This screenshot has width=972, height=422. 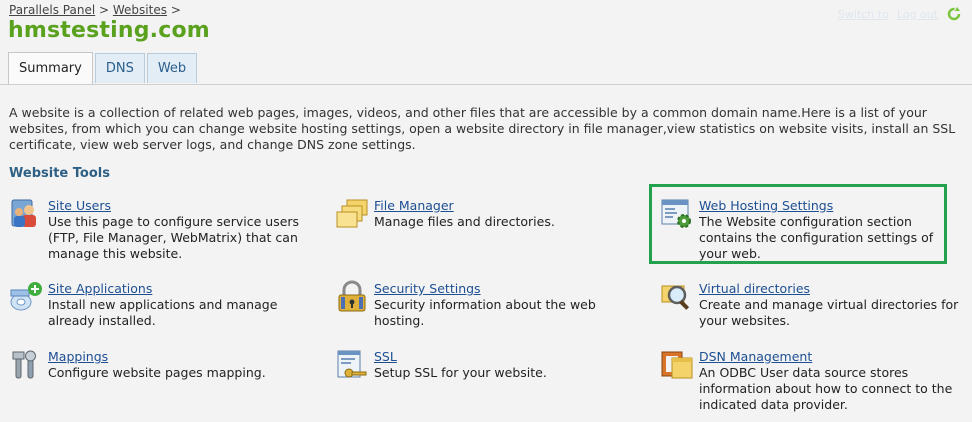 I want to click on tab-summary: Summary, so click(x=50, y=68).